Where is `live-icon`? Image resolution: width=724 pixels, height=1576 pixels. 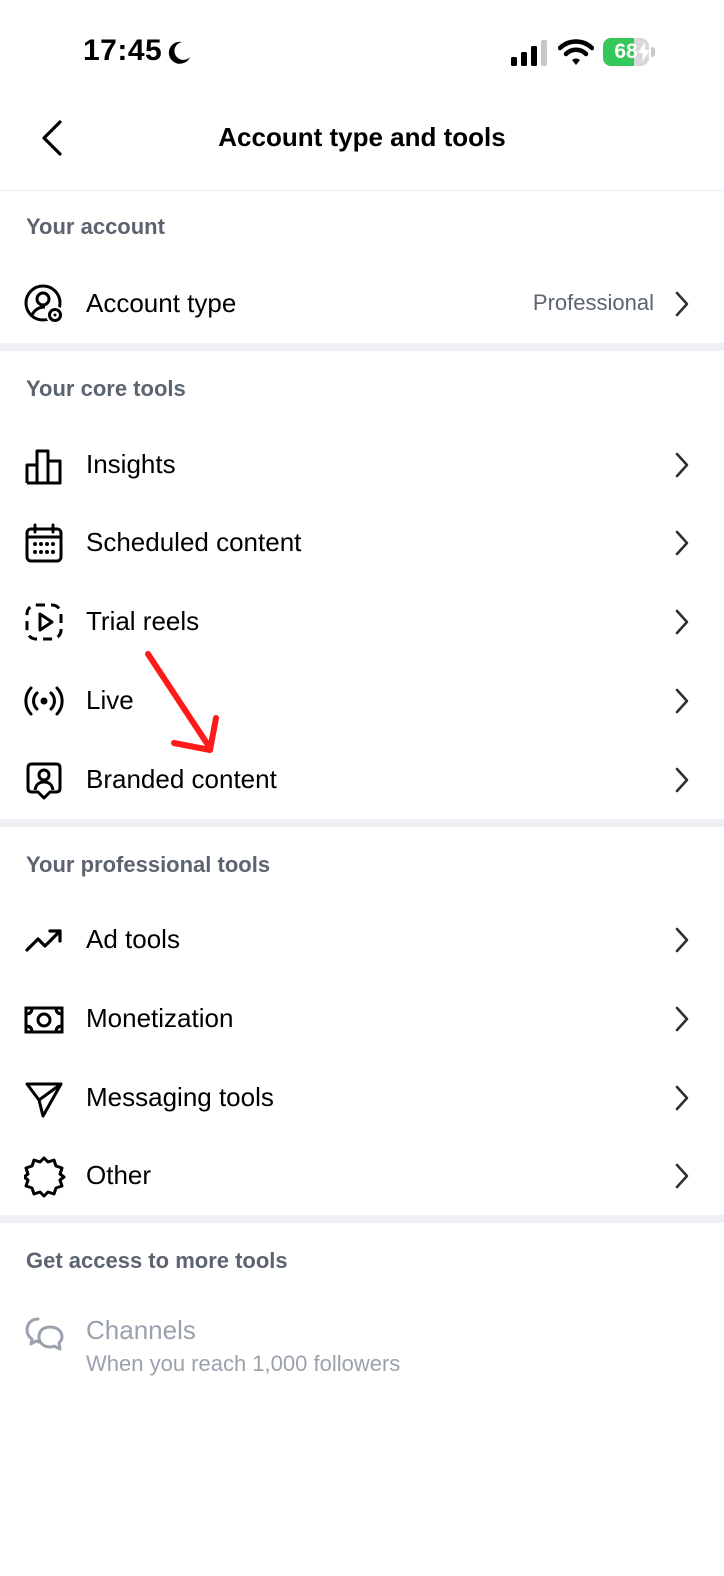 live-icon is located at coordinates (44, 701).